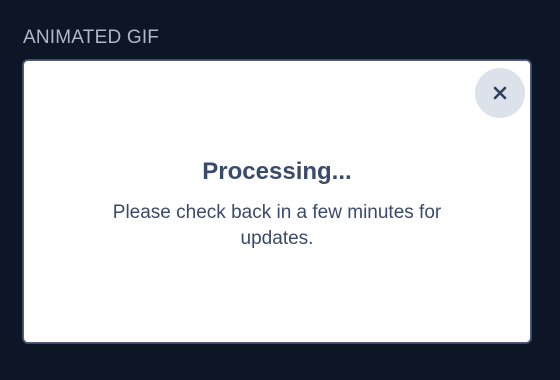  I want to click on close-icon, so click(500, 93).